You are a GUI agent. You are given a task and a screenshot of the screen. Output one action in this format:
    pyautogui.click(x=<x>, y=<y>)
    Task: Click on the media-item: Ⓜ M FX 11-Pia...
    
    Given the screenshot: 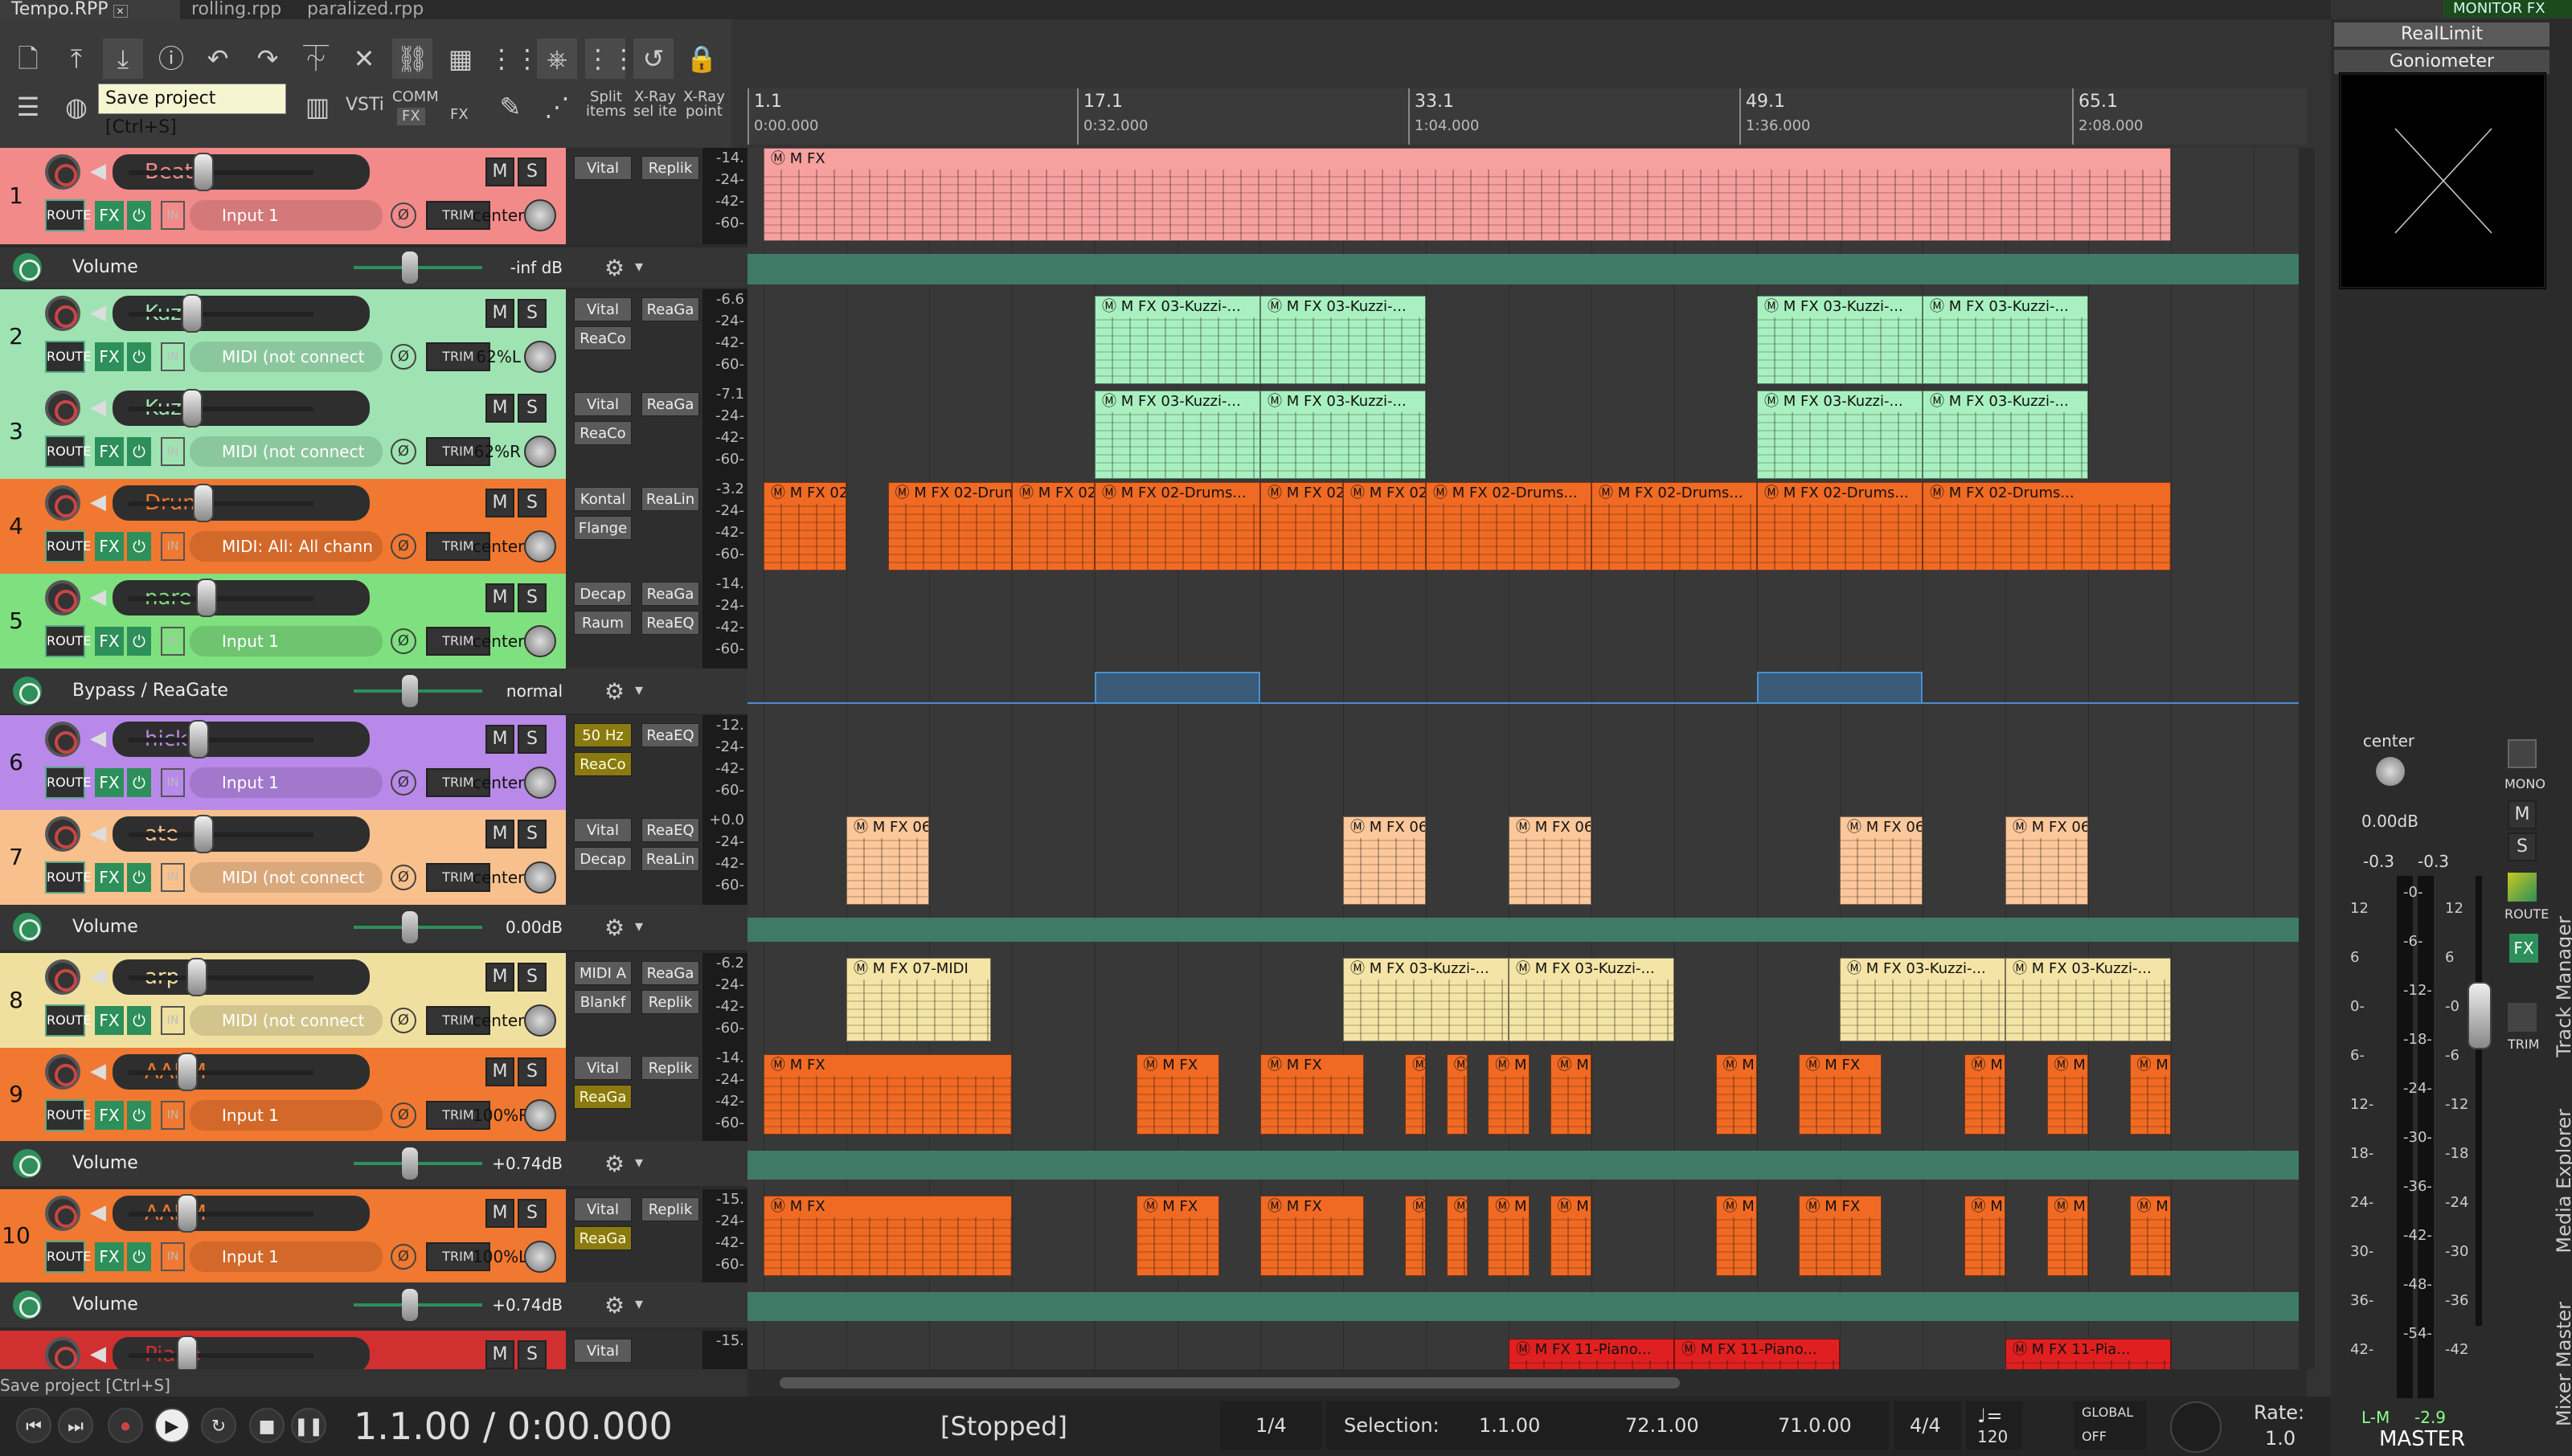 What is the action you would take?
    pyautogui.click(x=2088, y=1354)
    